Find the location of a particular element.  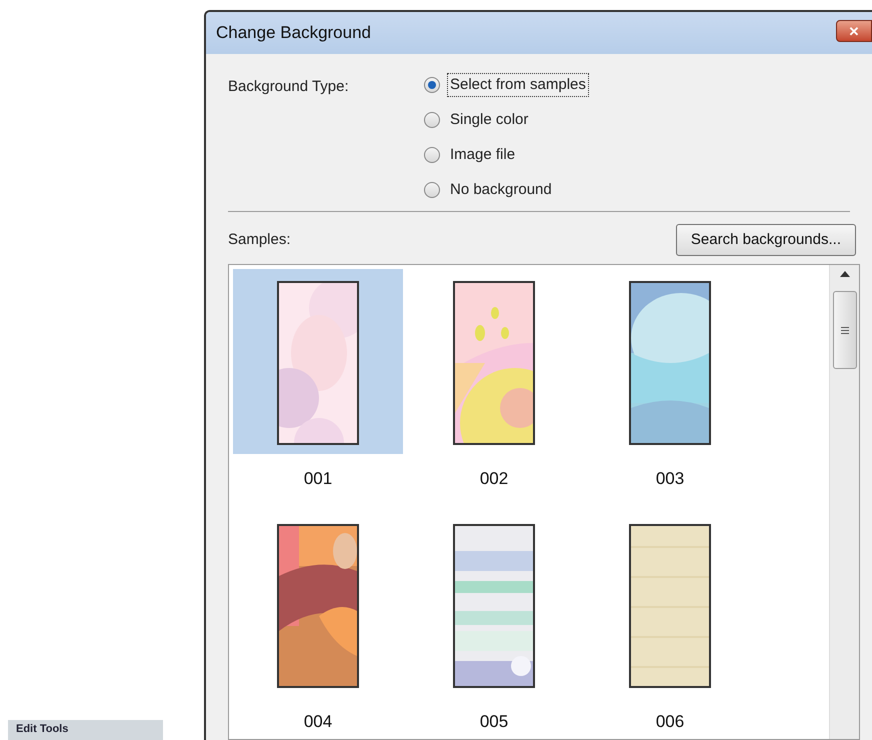

sample-label: 005 is located at coordinates (494, 721).